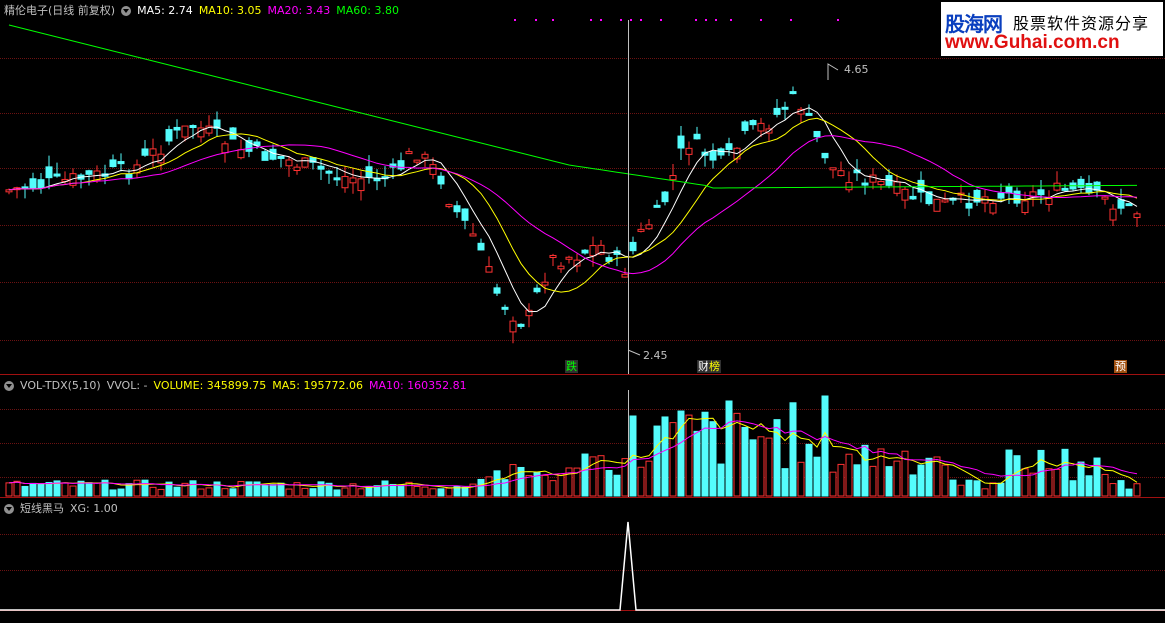 The image size is (1165, 623). What do you see at coordinates (714, 366) in the screenshot?
I see `tag-list: 榜` at bounding box center [714, 366].